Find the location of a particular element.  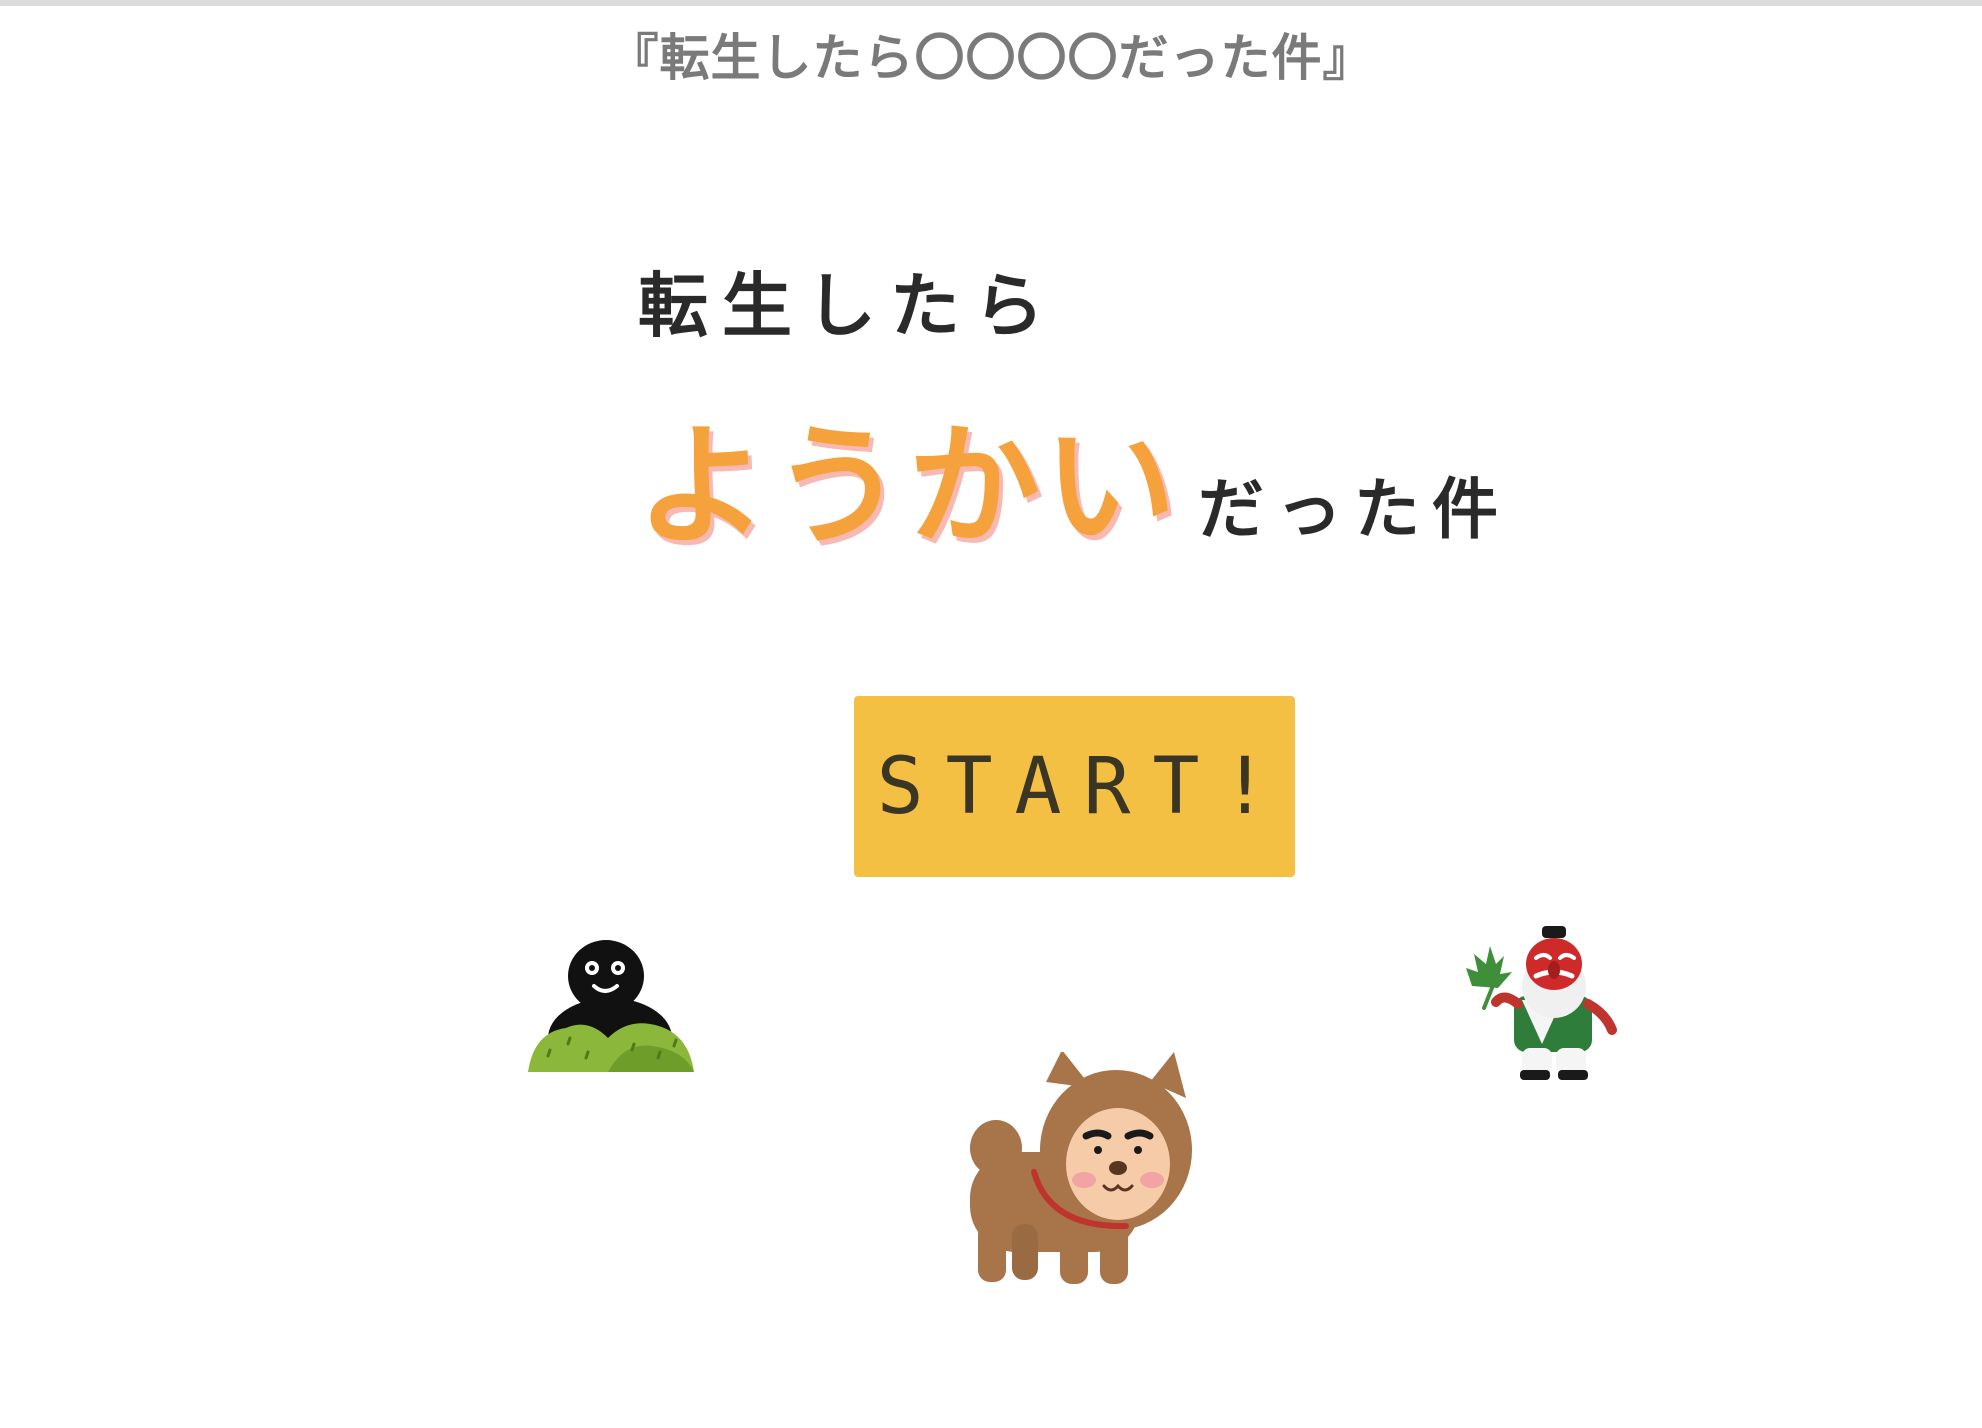

game-title-highlight: ようかい is located at coordinates (908, 487).